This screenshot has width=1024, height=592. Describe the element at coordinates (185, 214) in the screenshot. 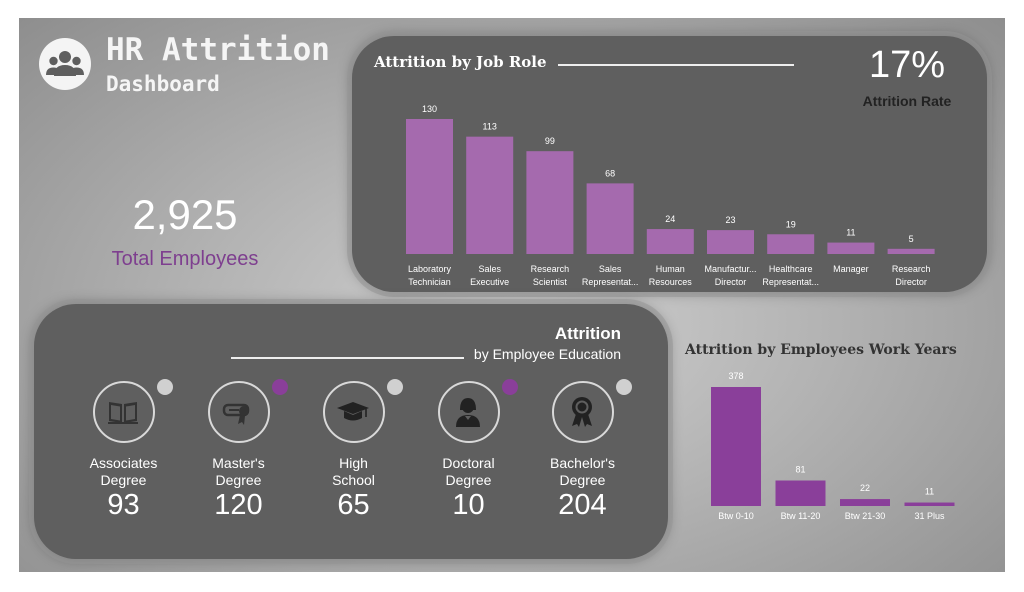

I see `total-employees-value: 2,925` at that location.